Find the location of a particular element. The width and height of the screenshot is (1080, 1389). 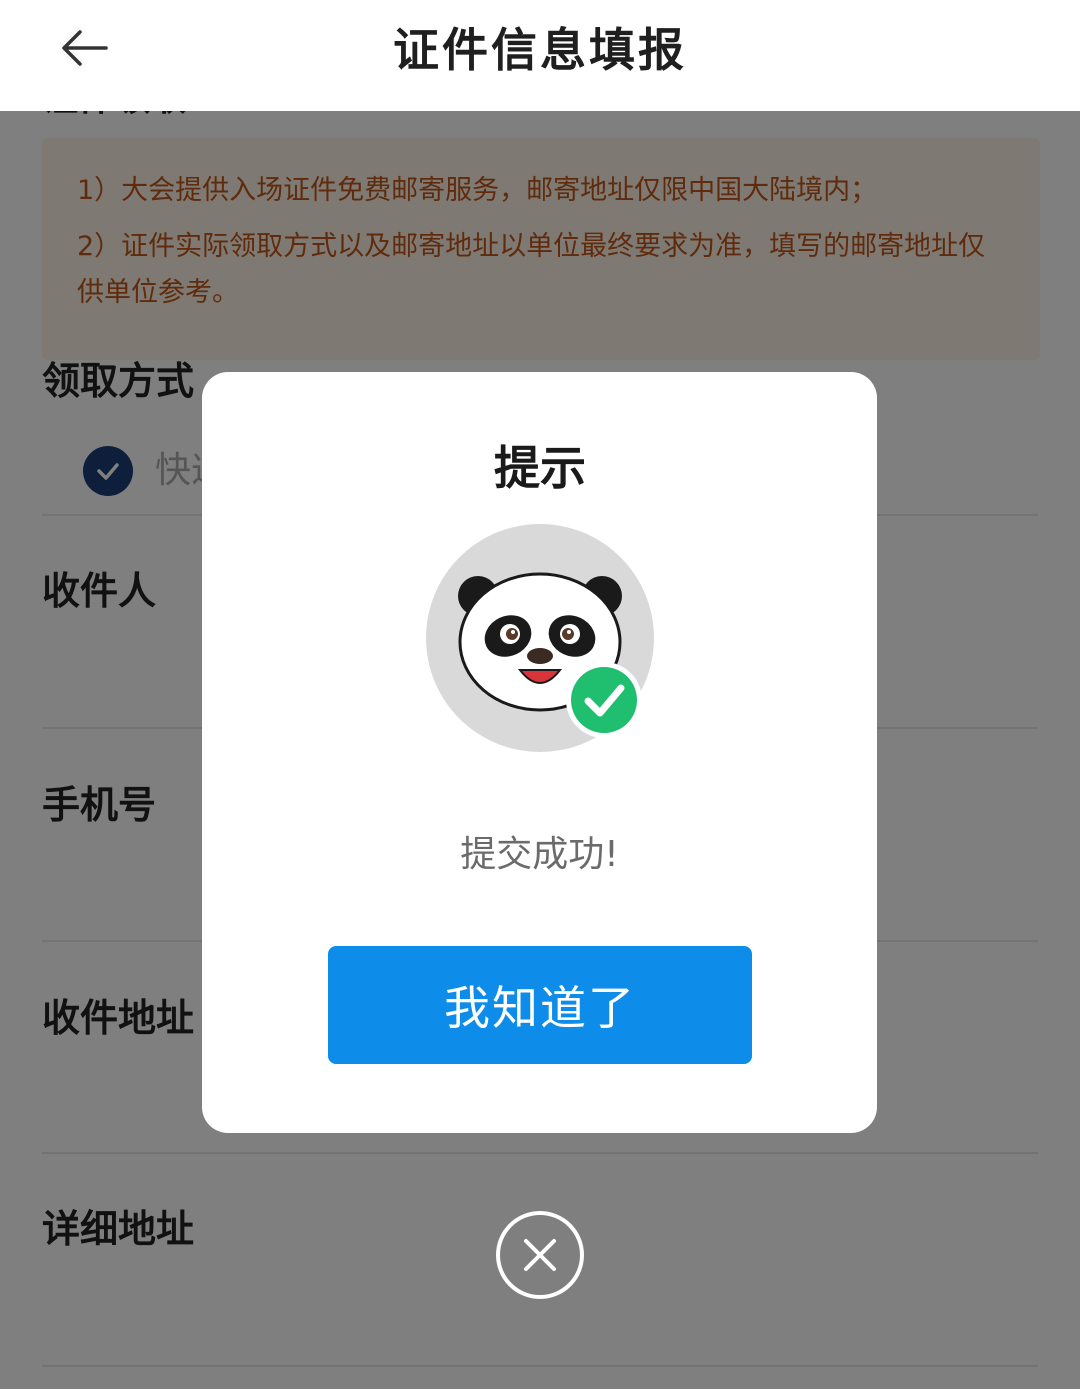

dialog-title: 提示 is located at coordinates (540, 468).